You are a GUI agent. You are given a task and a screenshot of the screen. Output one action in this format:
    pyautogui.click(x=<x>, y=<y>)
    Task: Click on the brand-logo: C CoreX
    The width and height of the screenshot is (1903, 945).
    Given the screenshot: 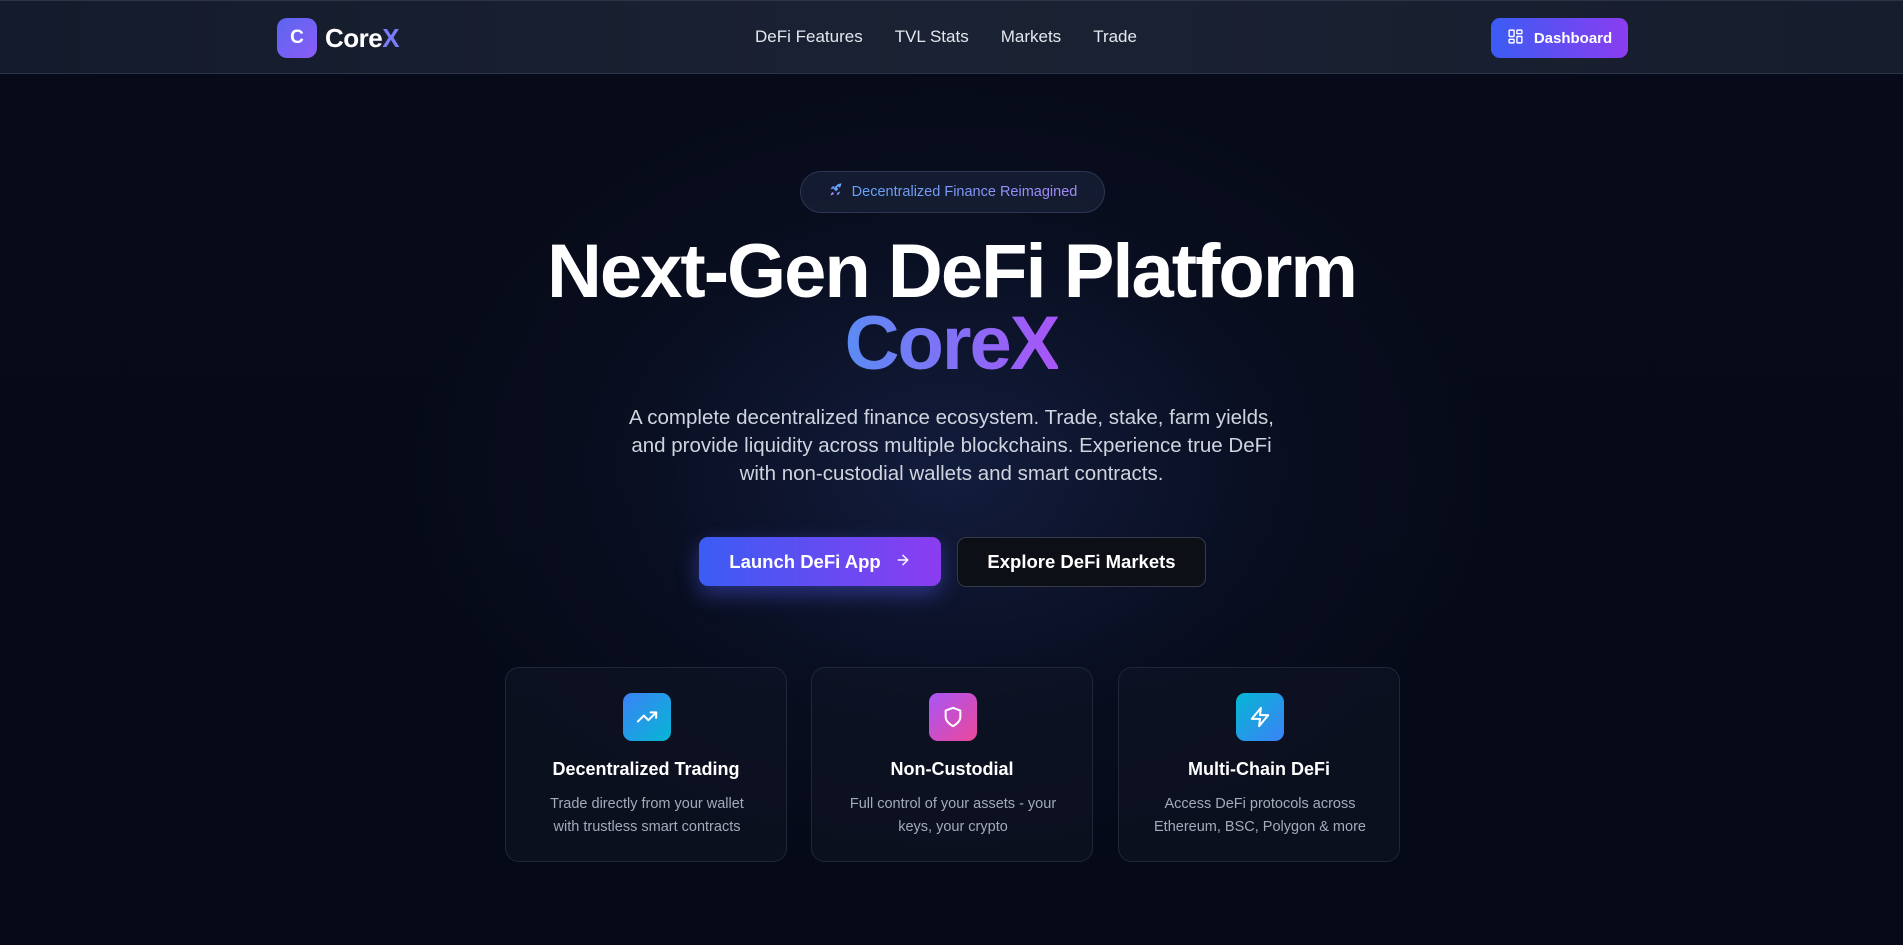 What is the action you would take?
    pyautogui.click(x=338, y=38)
    